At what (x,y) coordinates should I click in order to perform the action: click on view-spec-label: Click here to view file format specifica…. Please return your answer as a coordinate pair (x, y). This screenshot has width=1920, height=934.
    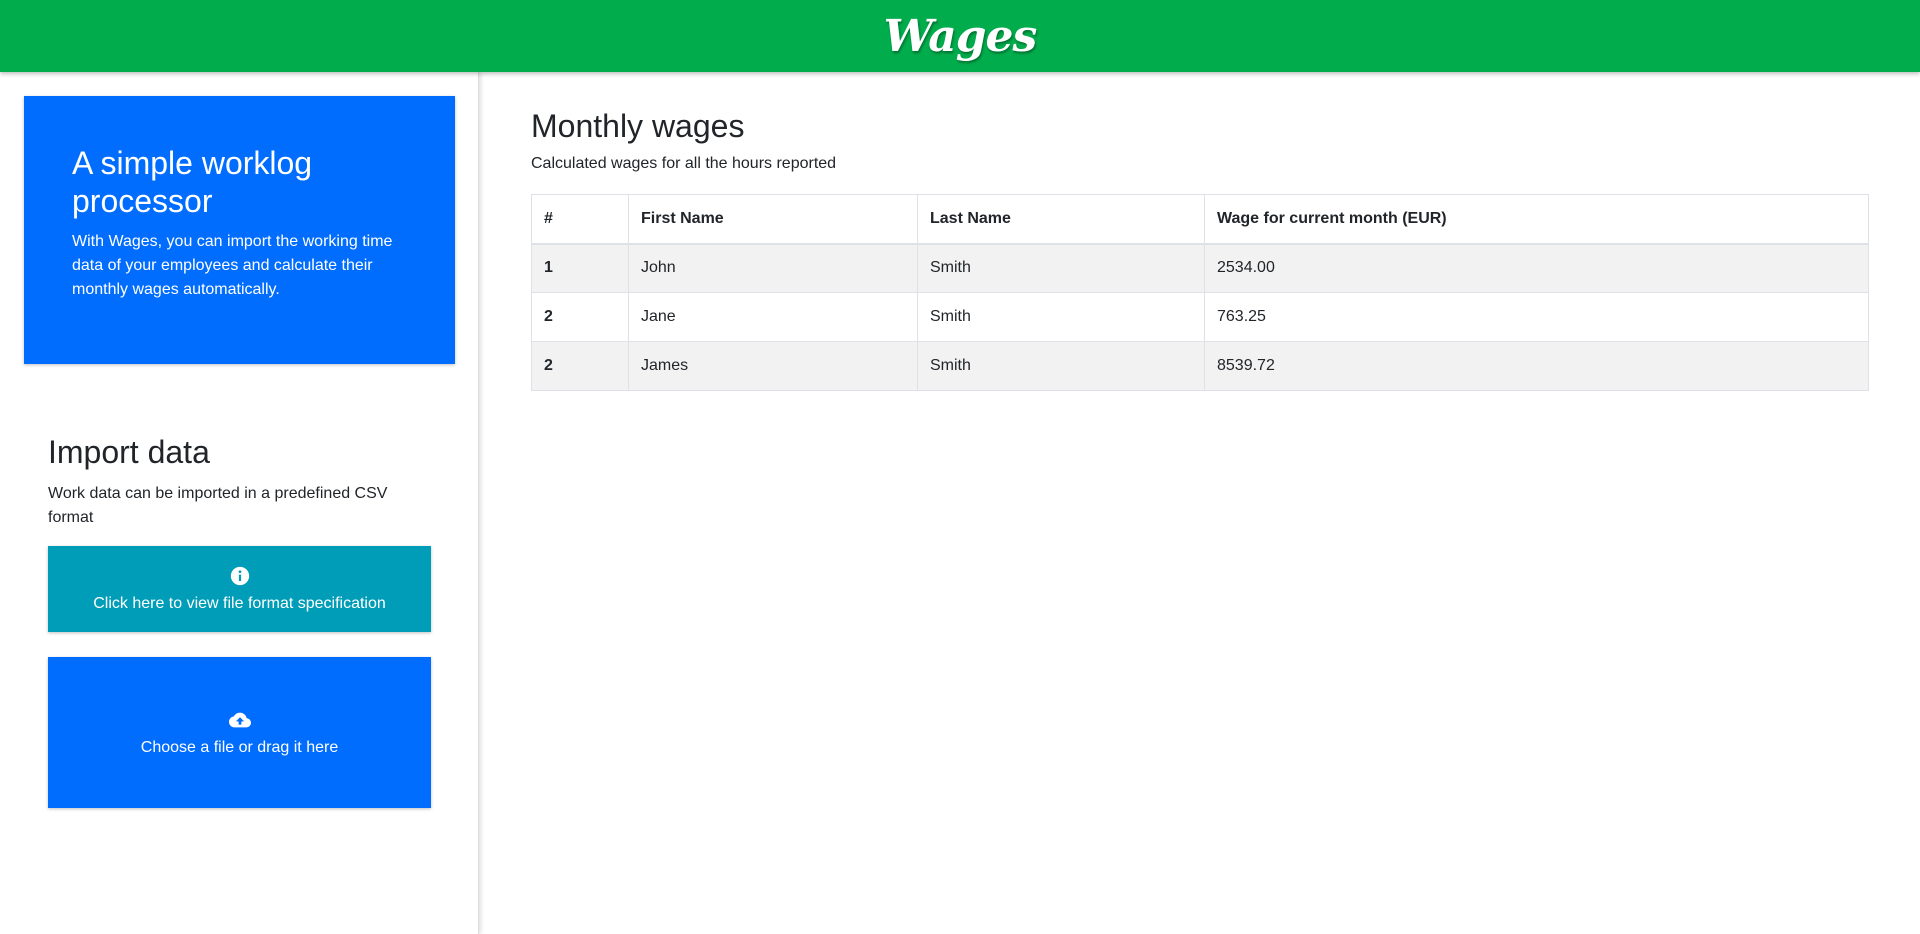
    Looking at the image, I should click on (239, 603).